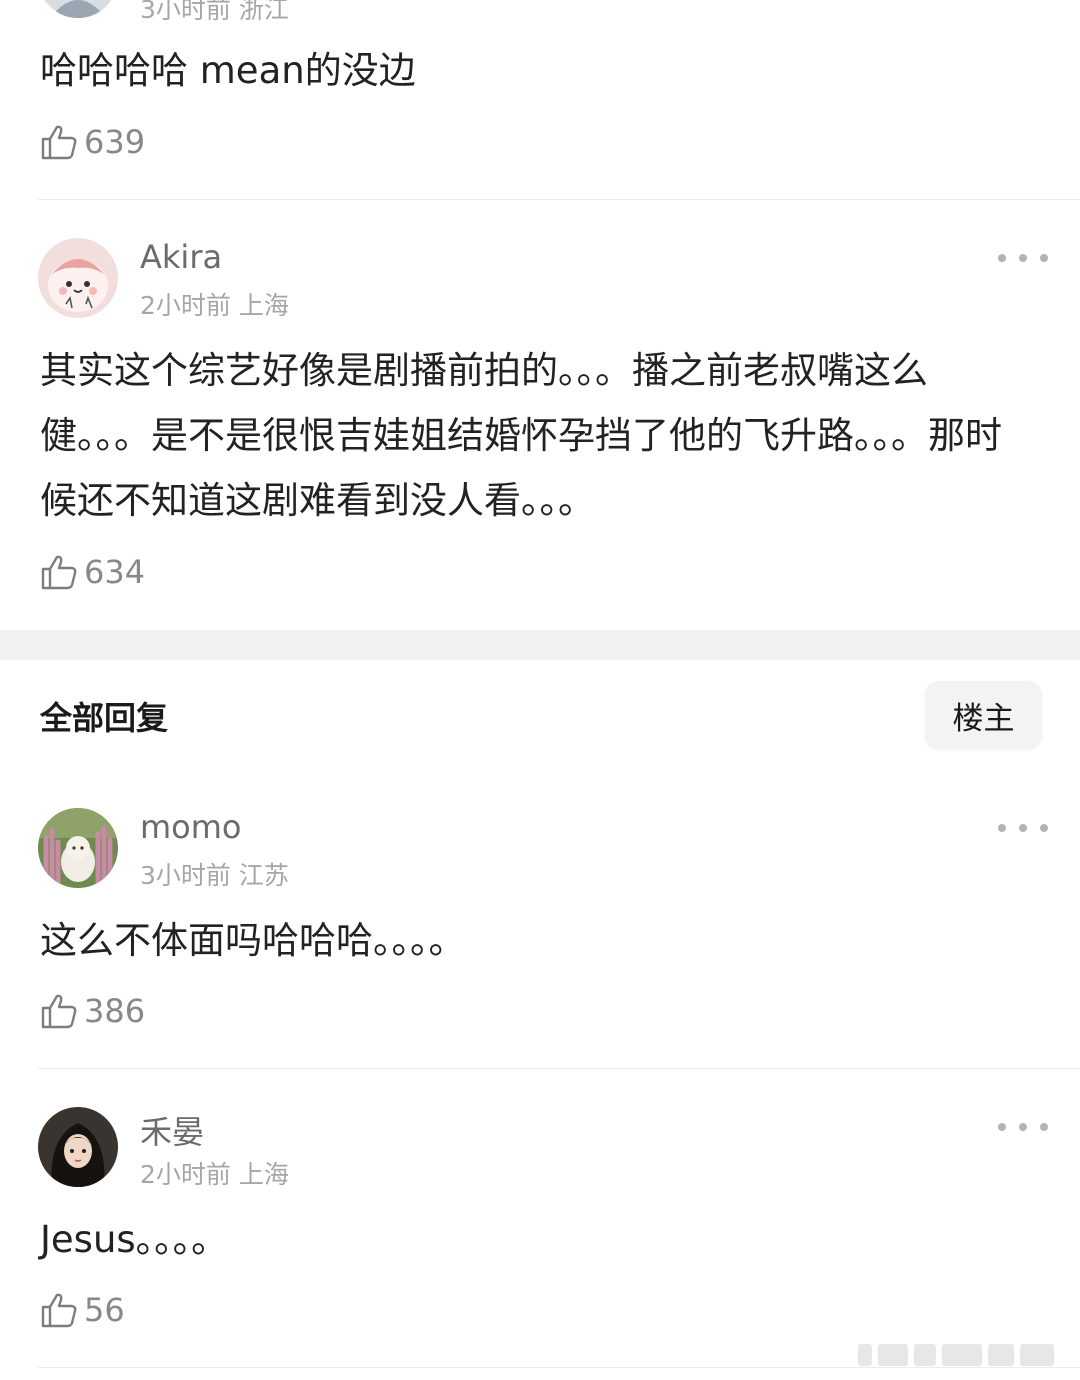 The image size is (1080, 1380). Describe the element at coordinates (540, 100) in the screenshot. I see `comment-item: 3小时前 浙江 哈哈哈哈 mean的没边 639` at that location.